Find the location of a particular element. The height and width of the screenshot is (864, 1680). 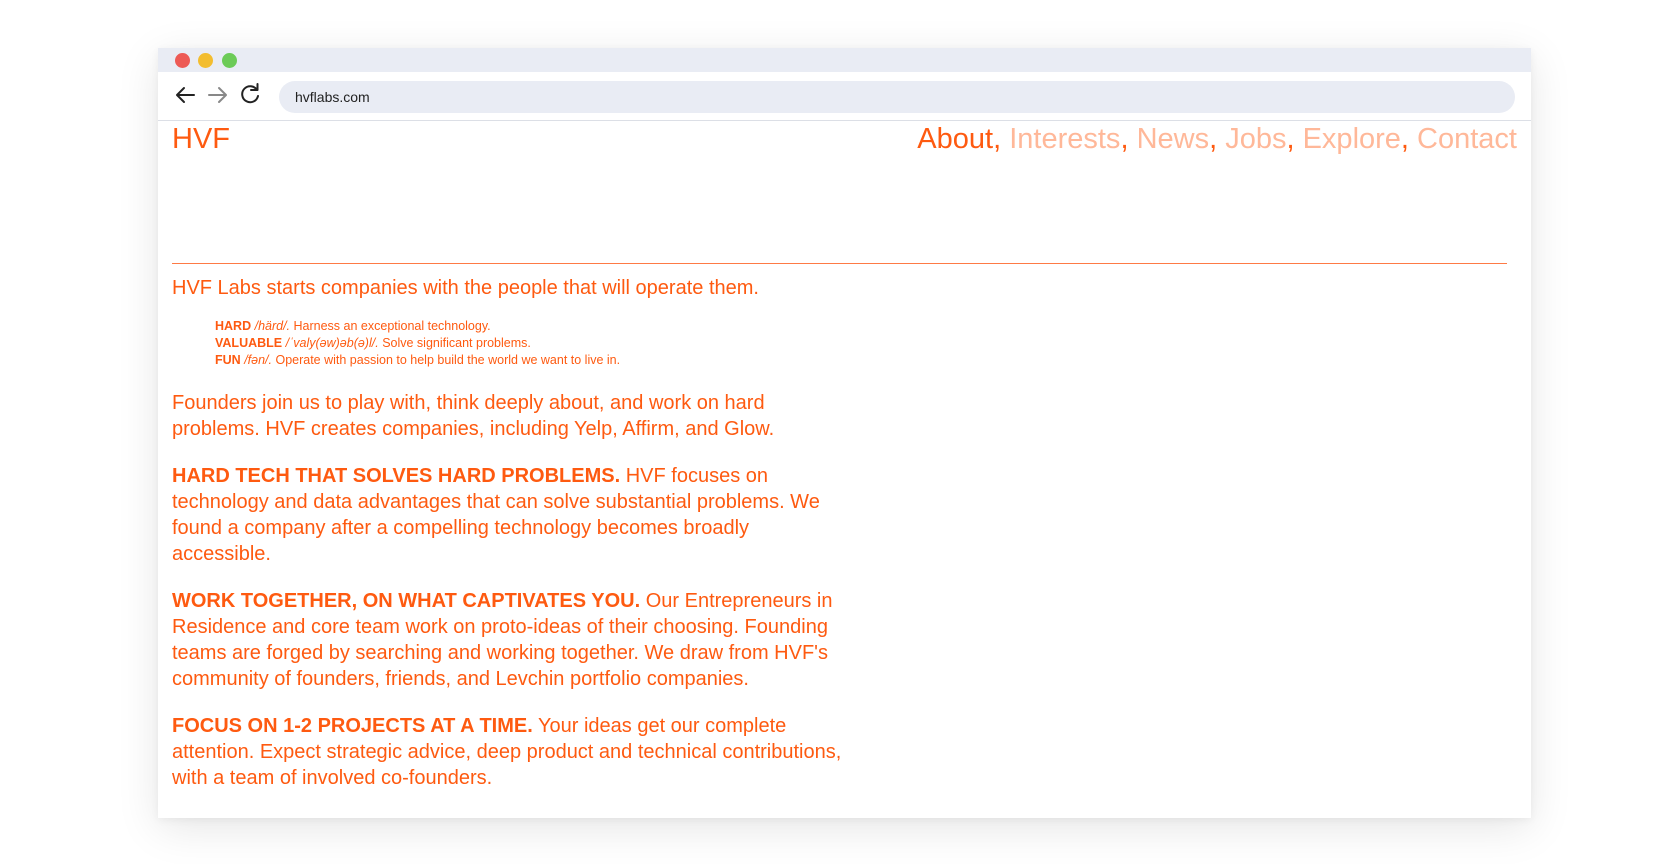

definition-term: VALUABLE is located at coordinates (249, 343).